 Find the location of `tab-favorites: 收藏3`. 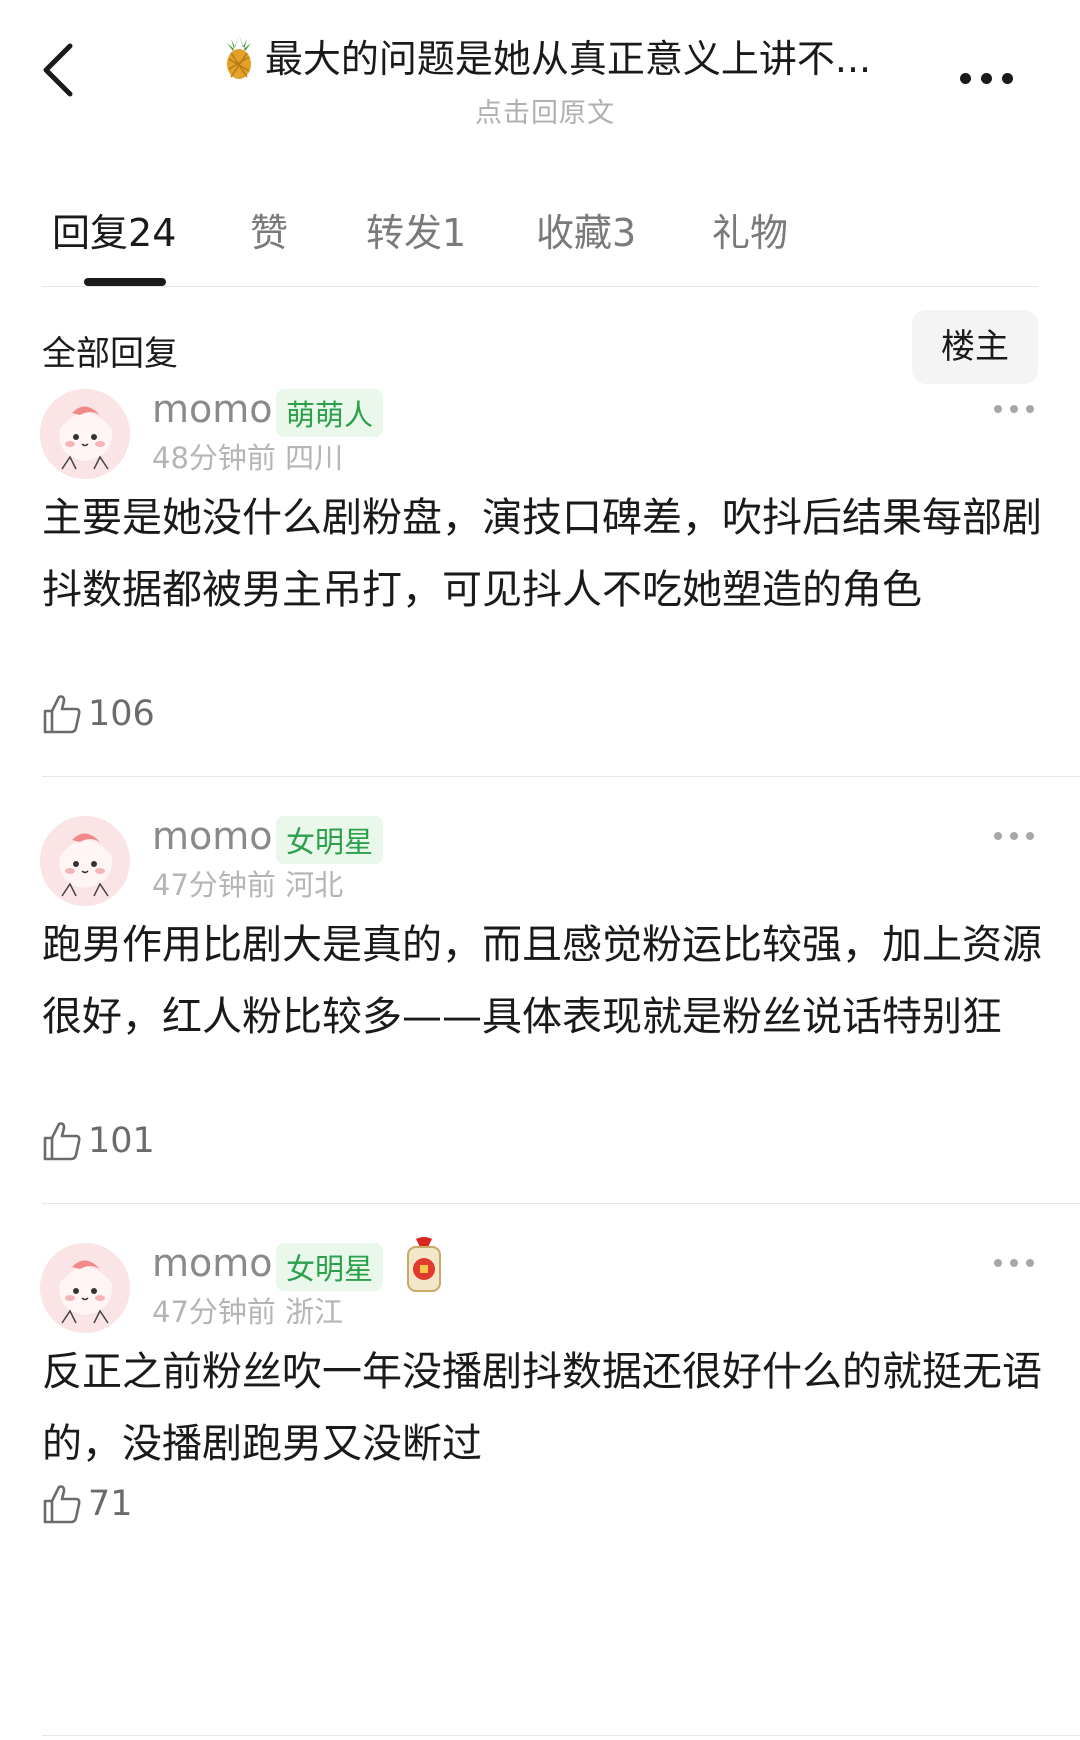

tab-favorites: 收藏3 is located at coordinates (586, 229).